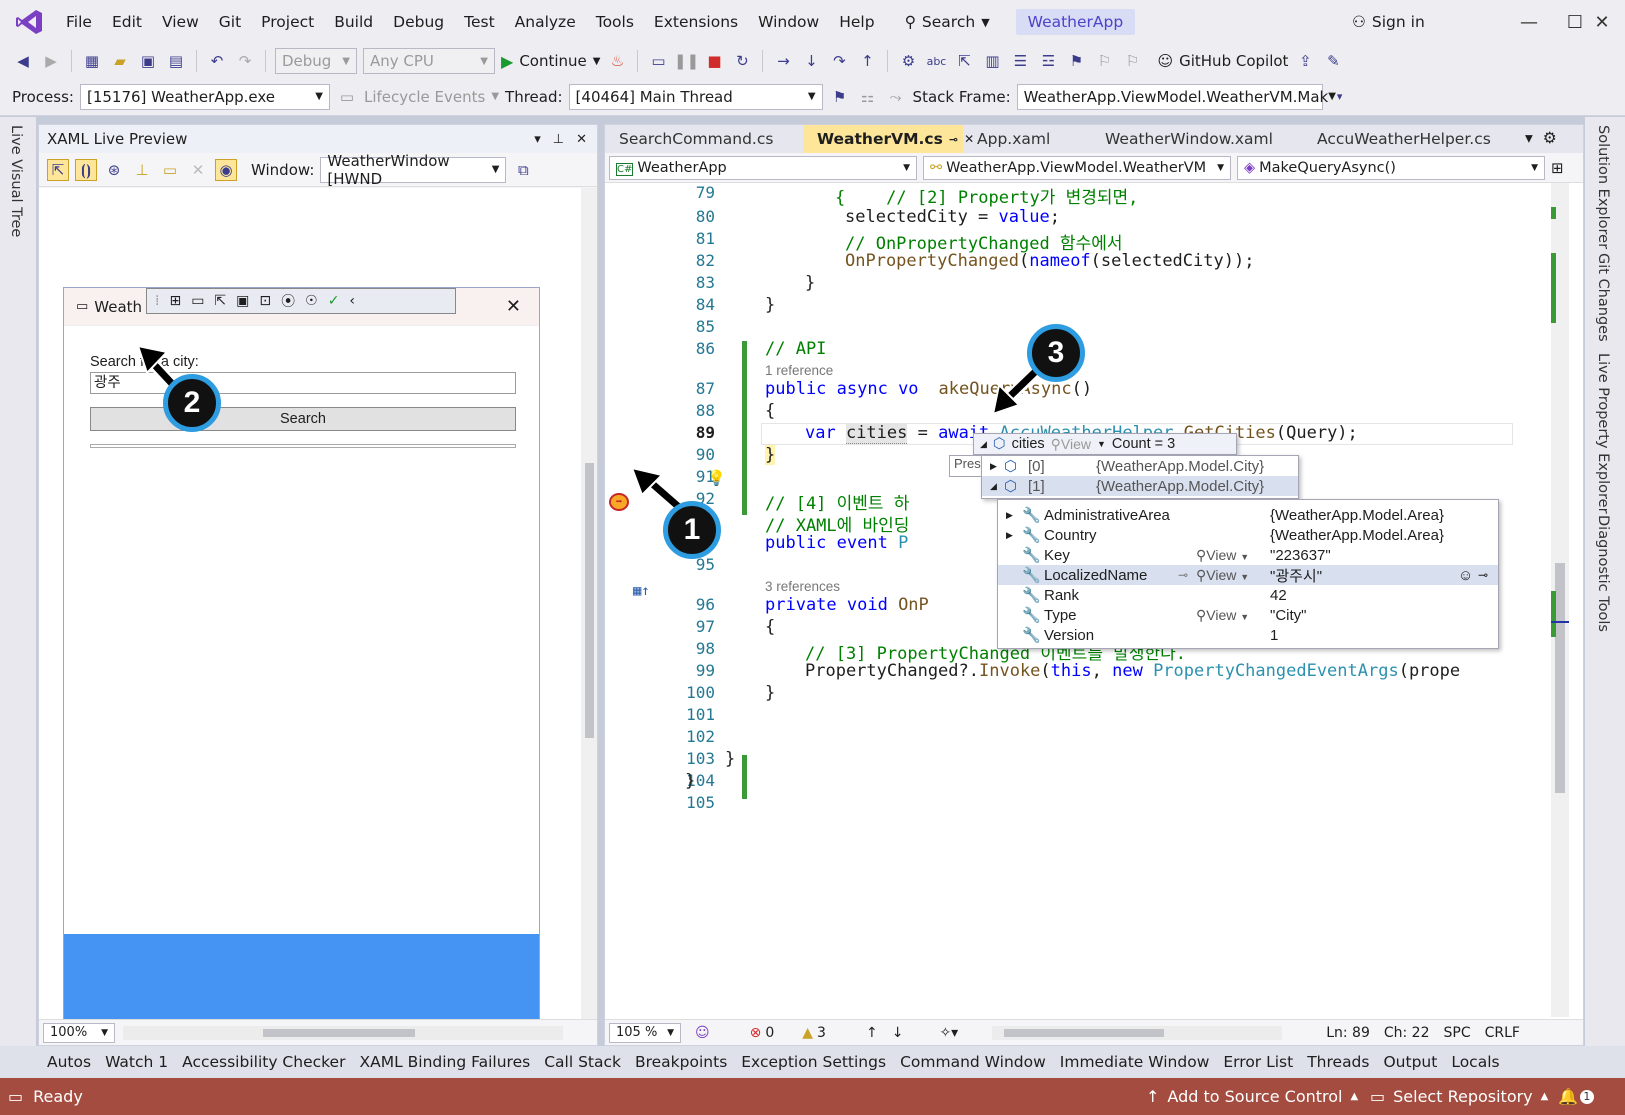 This screenshot has height=1115, width=1625. Describe the element at coordinates (973, 1062) in the screenshot. I see `bottom-tab-command-window: Command Window` at that location.